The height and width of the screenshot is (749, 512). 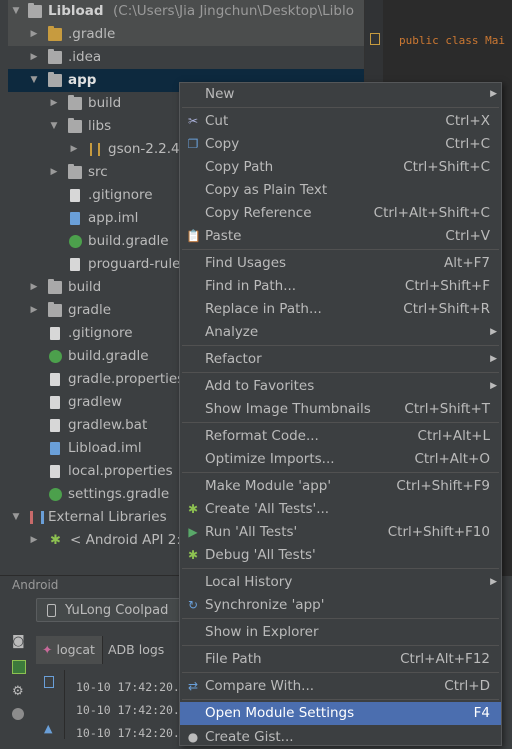 What do you see at coordinates (340, 582) in the screenshot?
I see `menu-item-local-history: Local History ▶` at bounding box center [340, 582].